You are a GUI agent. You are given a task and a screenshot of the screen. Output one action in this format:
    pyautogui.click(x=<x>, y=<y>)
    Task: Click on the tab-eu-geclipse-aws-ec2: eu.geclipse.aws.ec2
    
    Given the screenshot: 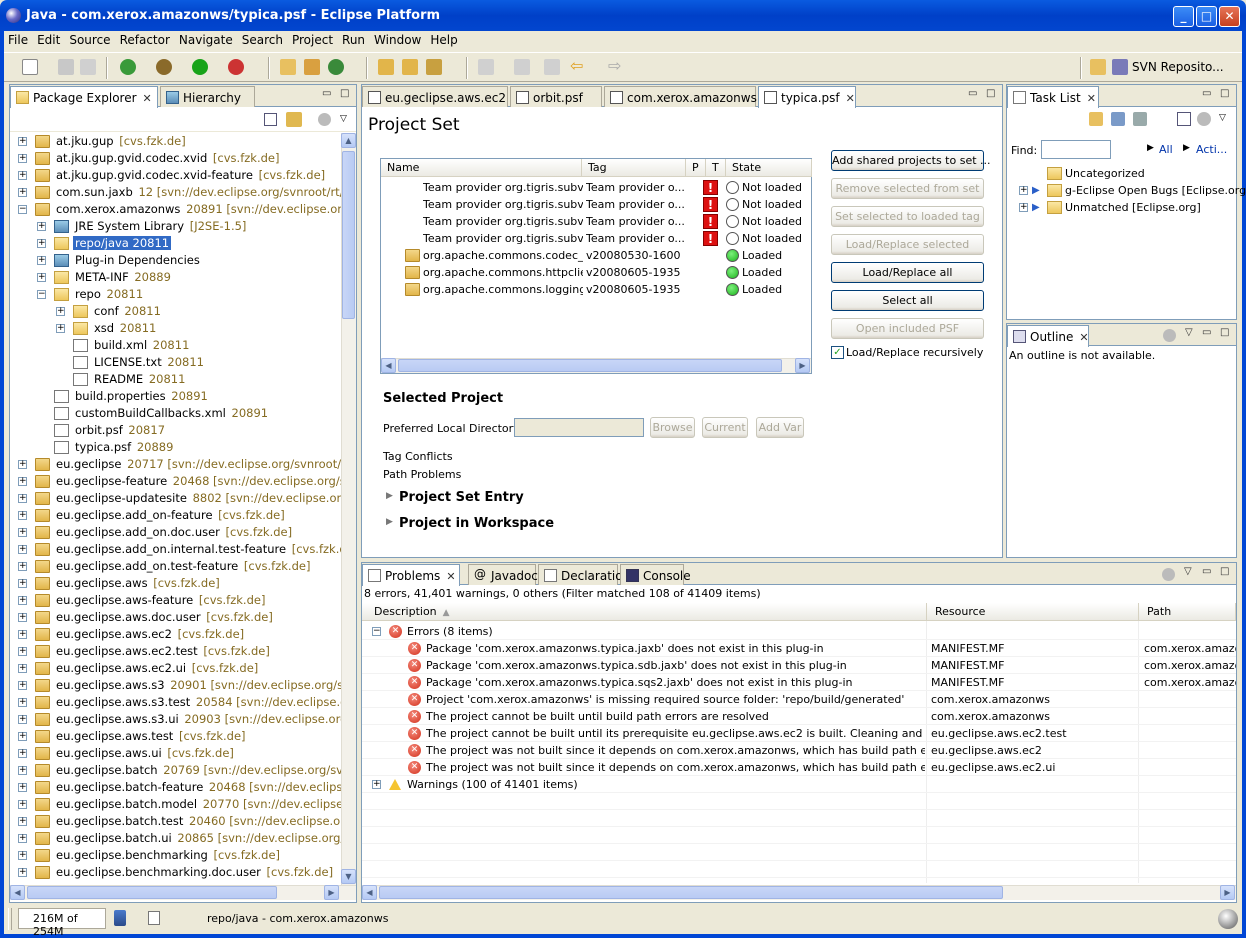 What is the action you would take?
    pyautogui.click(x=435, y=96)
    